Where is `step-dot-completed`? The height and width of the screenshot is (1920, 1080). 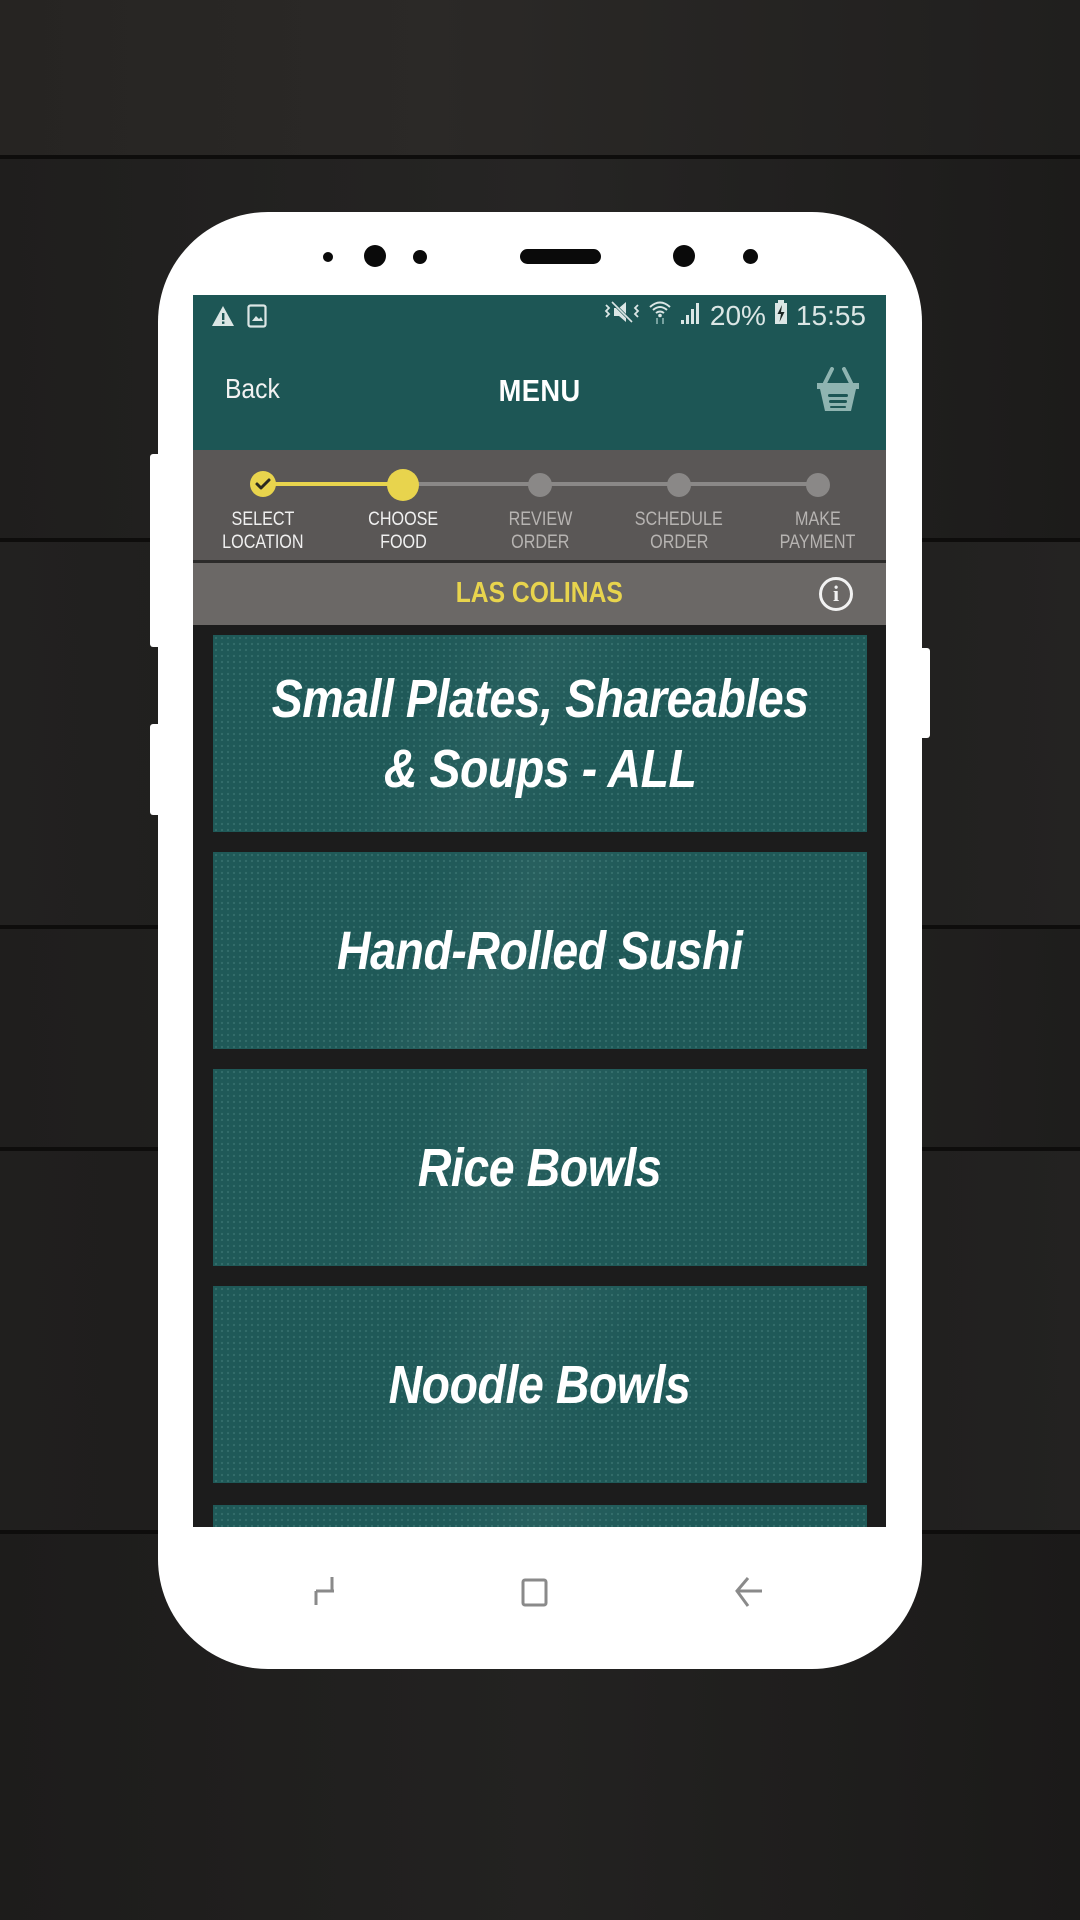 step-dot-completed is located at coordinates (263, 484).